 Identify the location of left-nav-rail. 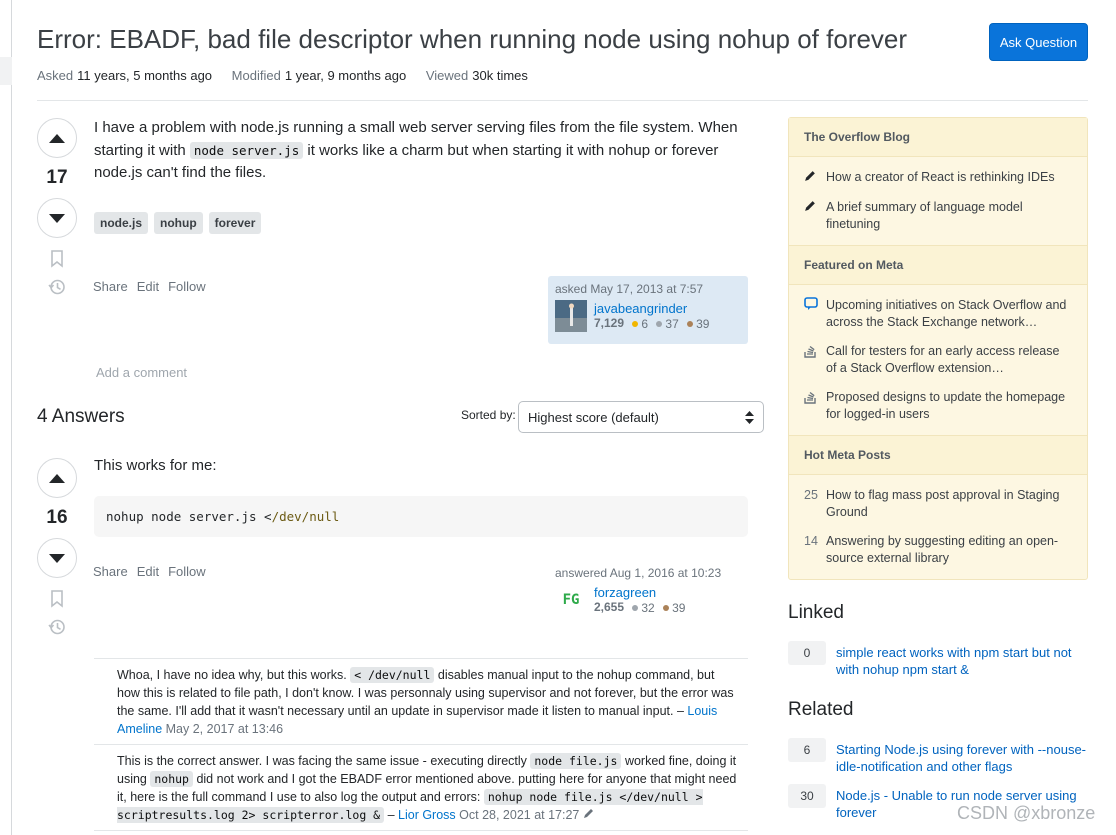
(6, 417).